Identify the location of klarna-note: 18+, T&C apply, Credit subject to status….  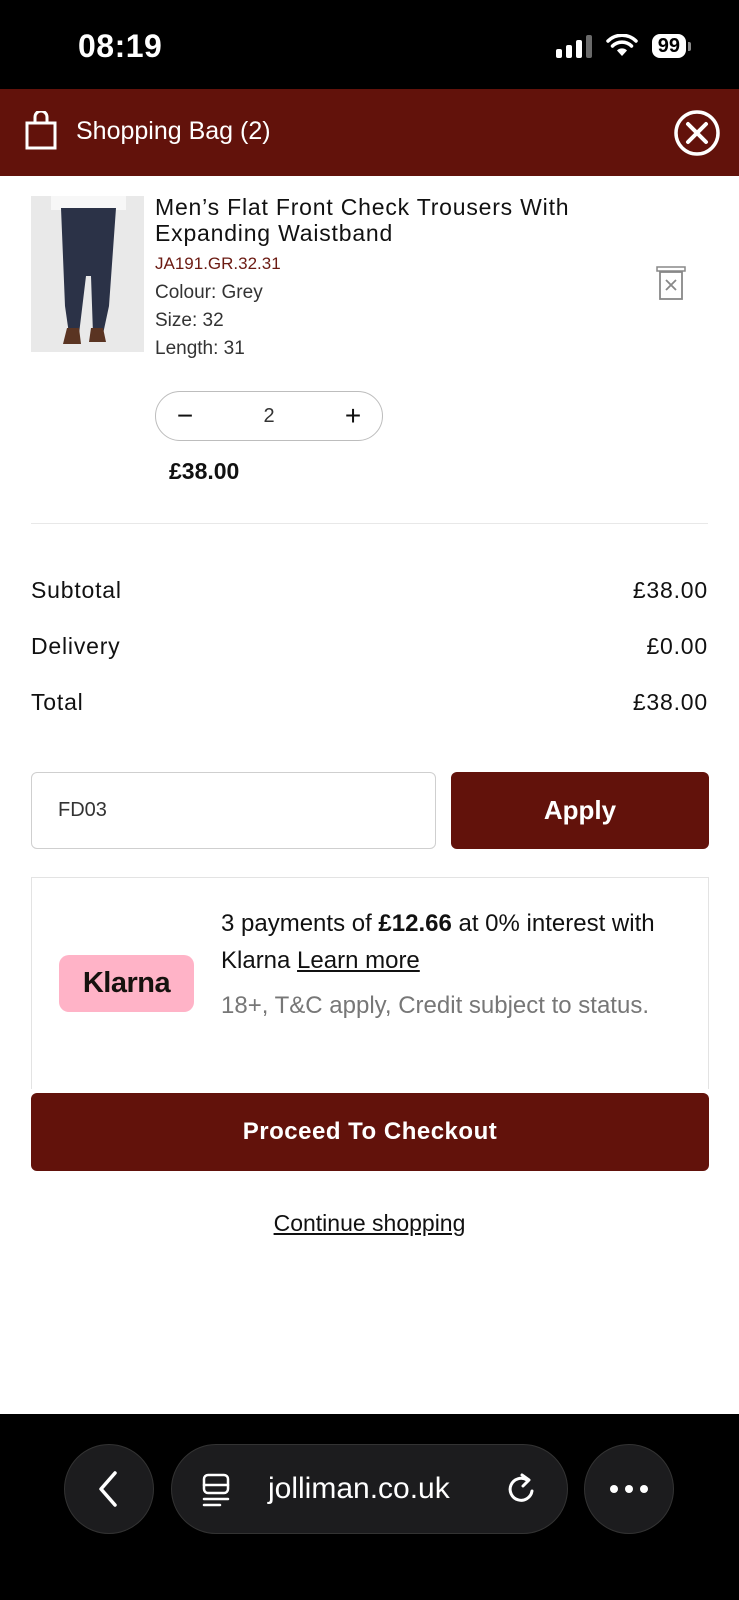
(435, 1005).